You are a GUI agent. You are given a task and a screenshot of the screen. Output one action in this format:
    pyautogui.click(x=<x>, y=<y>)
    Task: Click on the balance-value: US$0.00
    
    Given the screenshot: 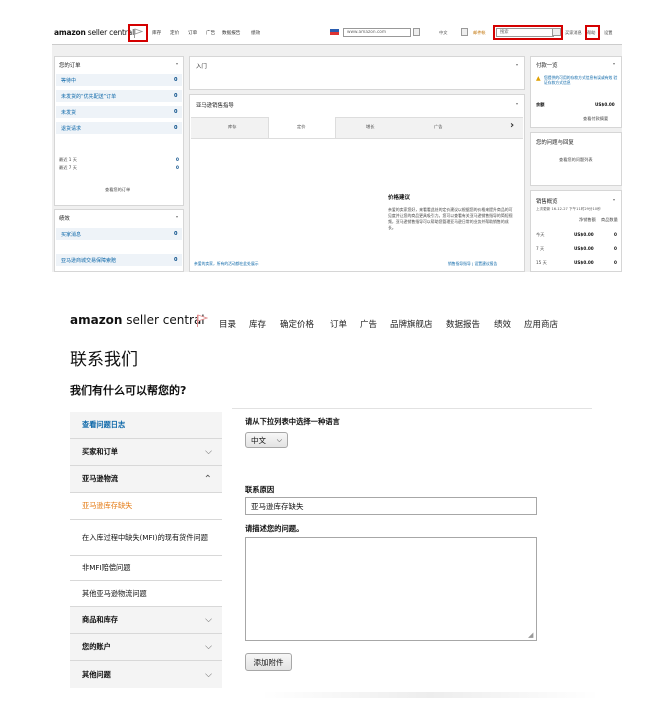 What is the action you would take?
    pyautogui.click(x=605, y=104)
    